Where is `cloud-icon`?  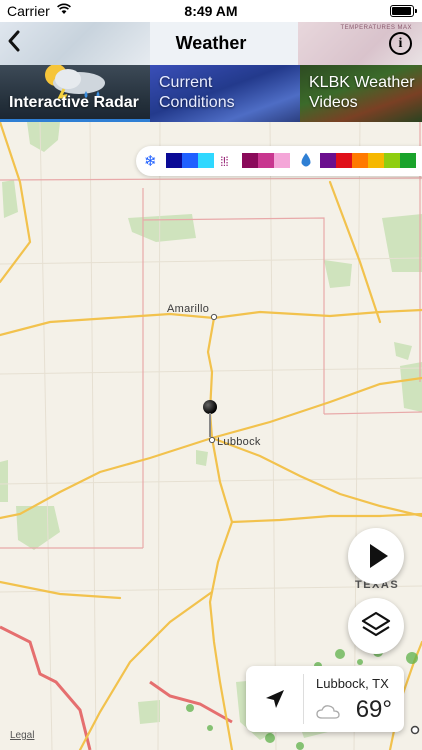 cloud-icon is located at coordinates (328, 712).